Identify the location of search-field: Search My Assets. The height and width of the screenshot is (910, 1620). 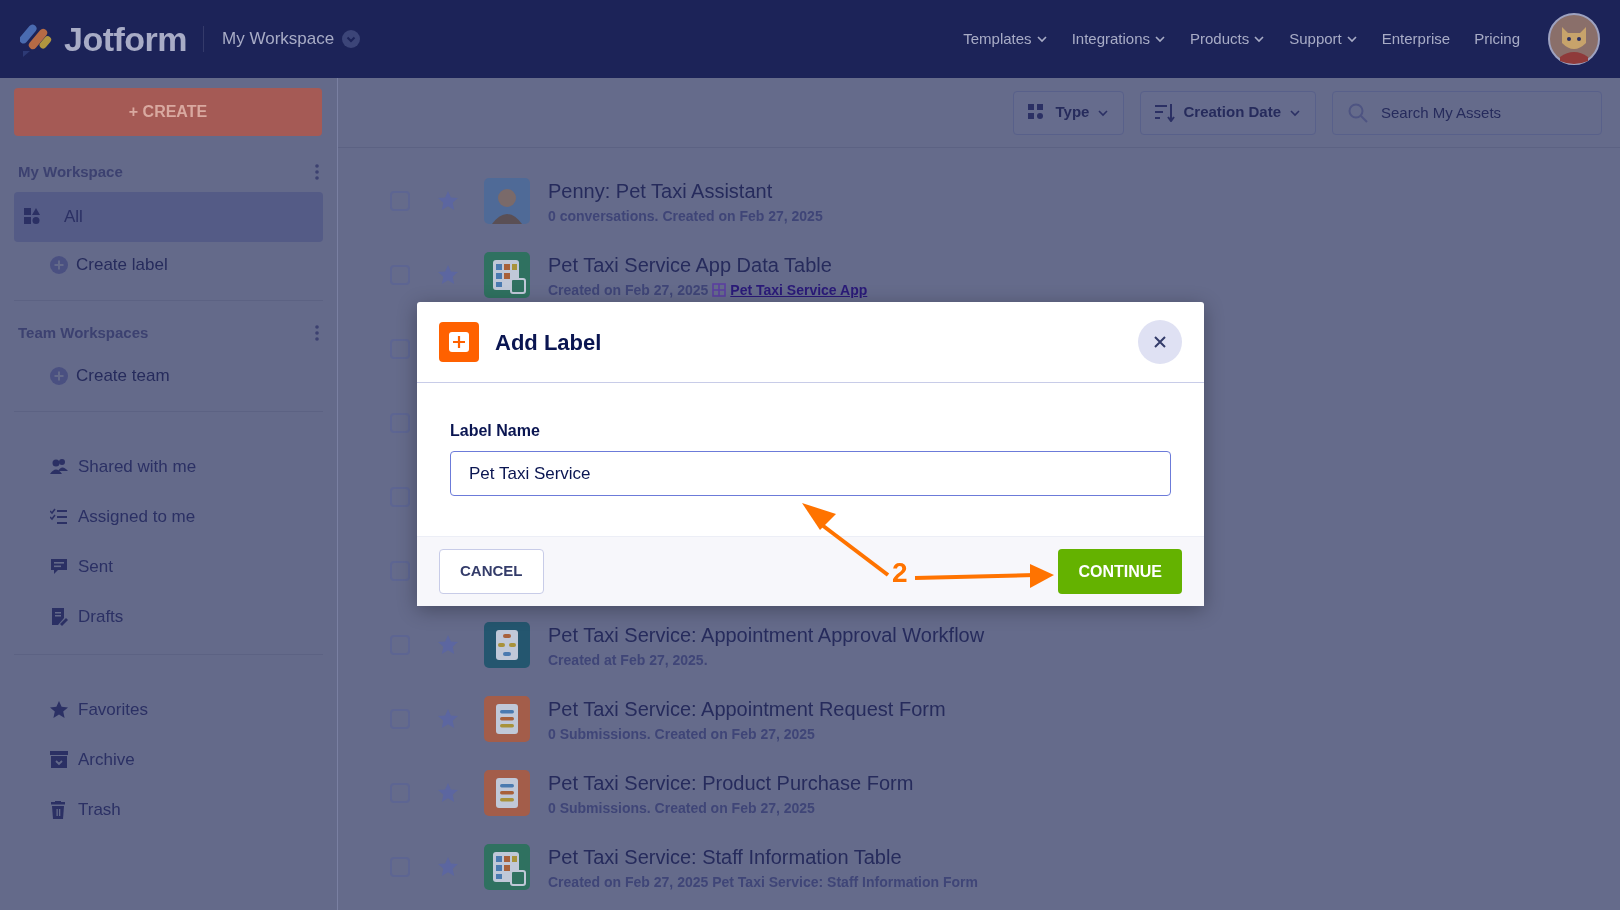
(1467, 112).